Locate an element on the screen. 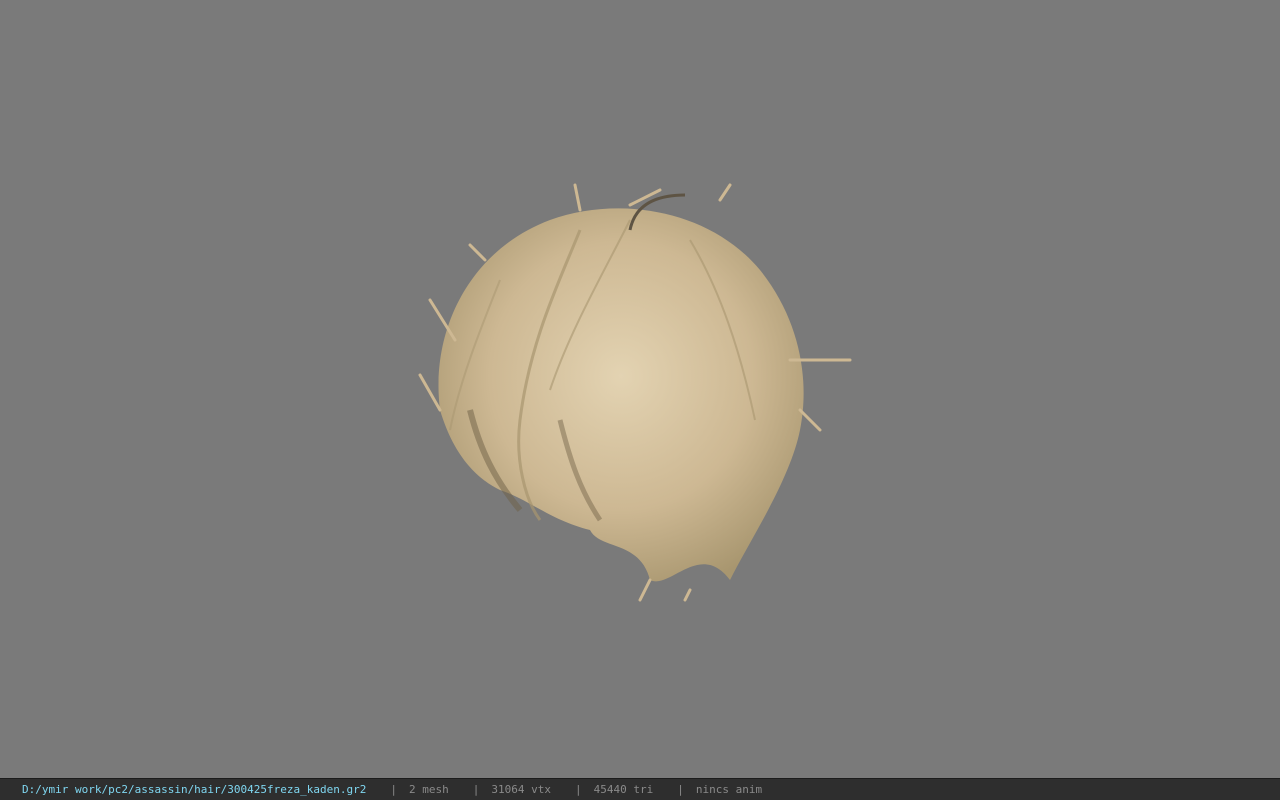 Image resolution: width=1280 pixels, height=800 pixels. mesh-count: 2 mesh is located at coordinates (429, 789).